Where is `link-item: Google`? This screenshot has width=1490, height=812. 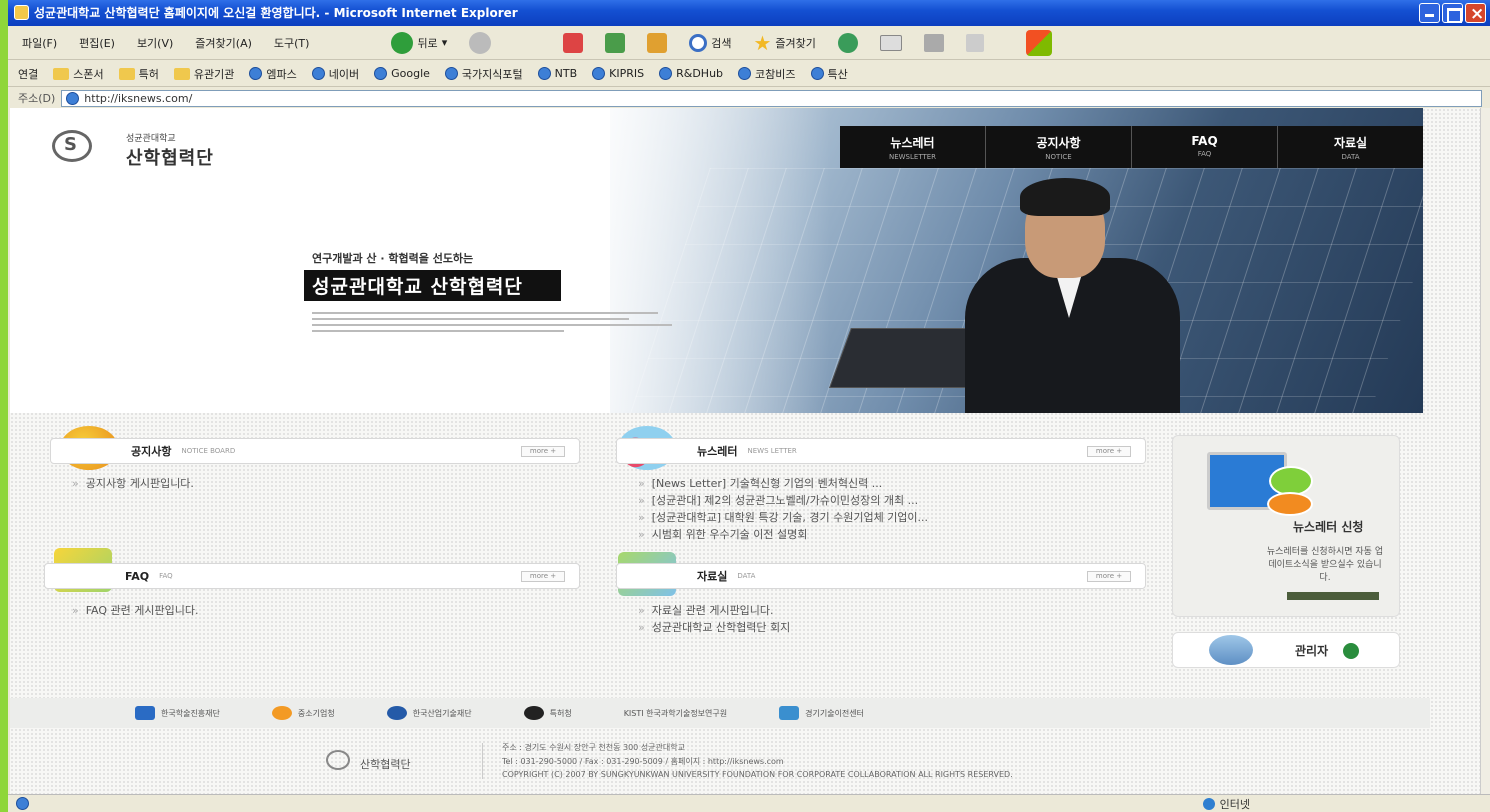
link-item: Google is located at coordinates (402, 73).